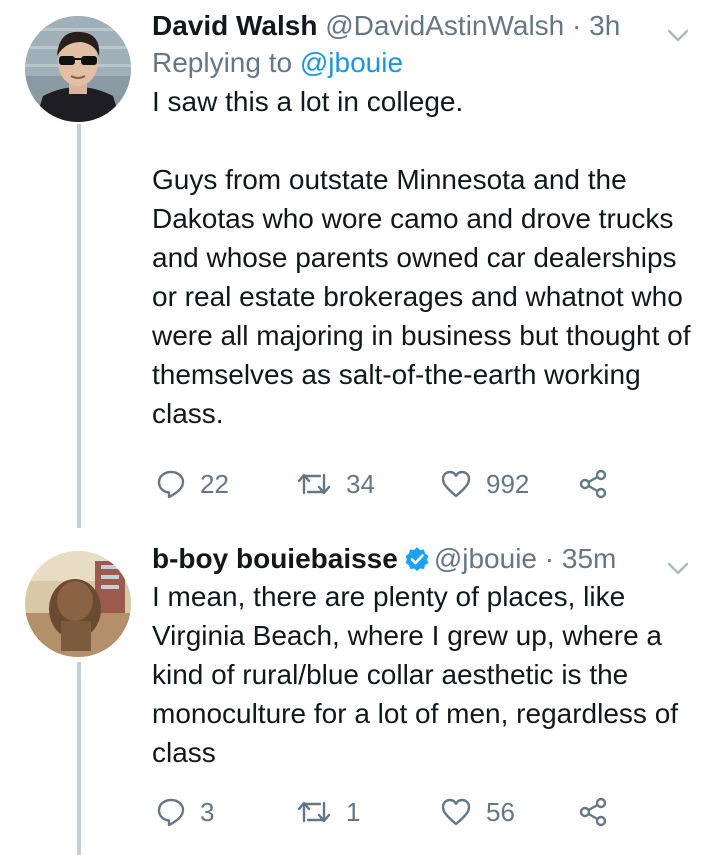  I want to click on like-button: 56, so click(477, 812).